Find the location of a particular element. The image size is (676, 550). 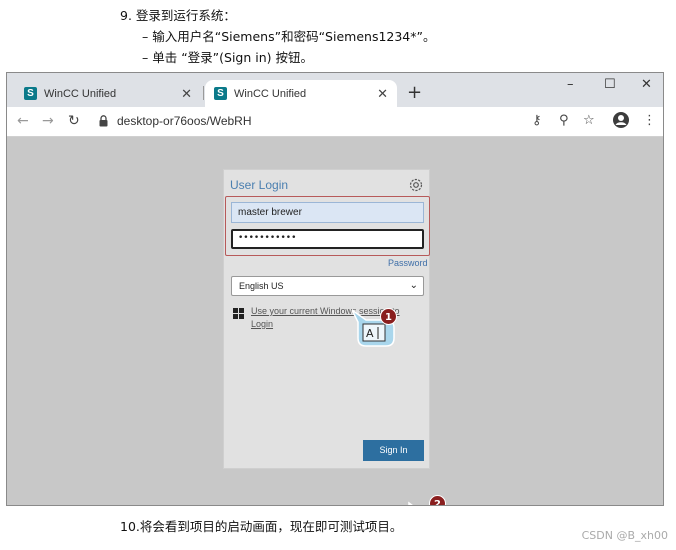

tab-separator is located at coordinates (203, 93).